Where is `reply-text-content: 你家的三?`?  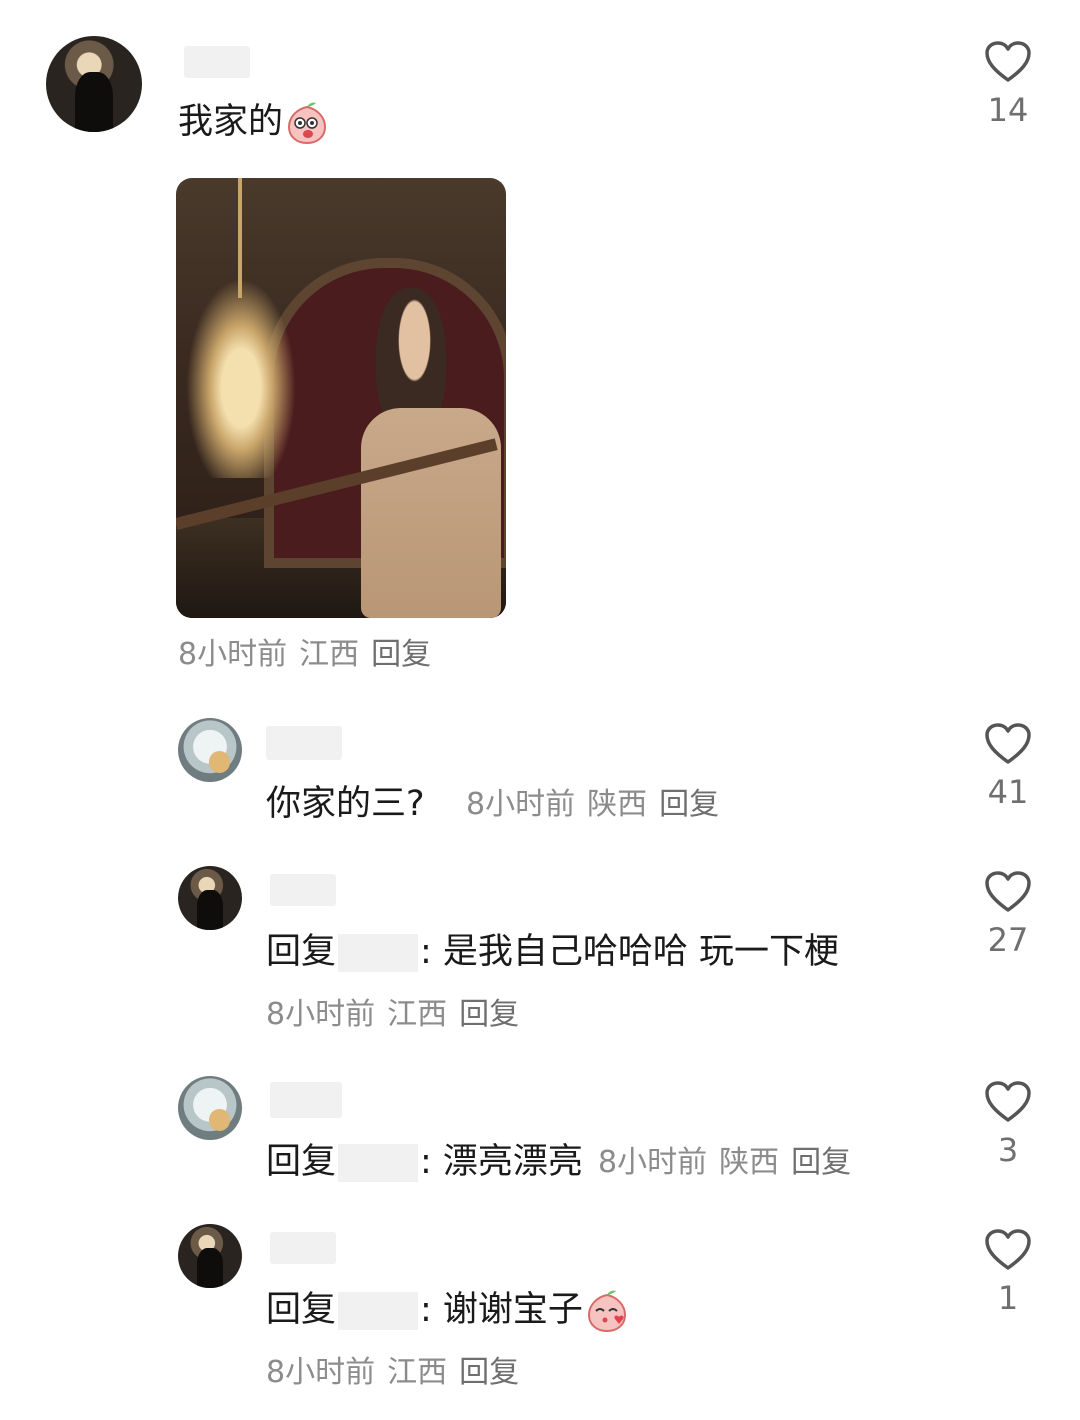
reply-text-content: 你家的三? is located at coordinates (345, 804).